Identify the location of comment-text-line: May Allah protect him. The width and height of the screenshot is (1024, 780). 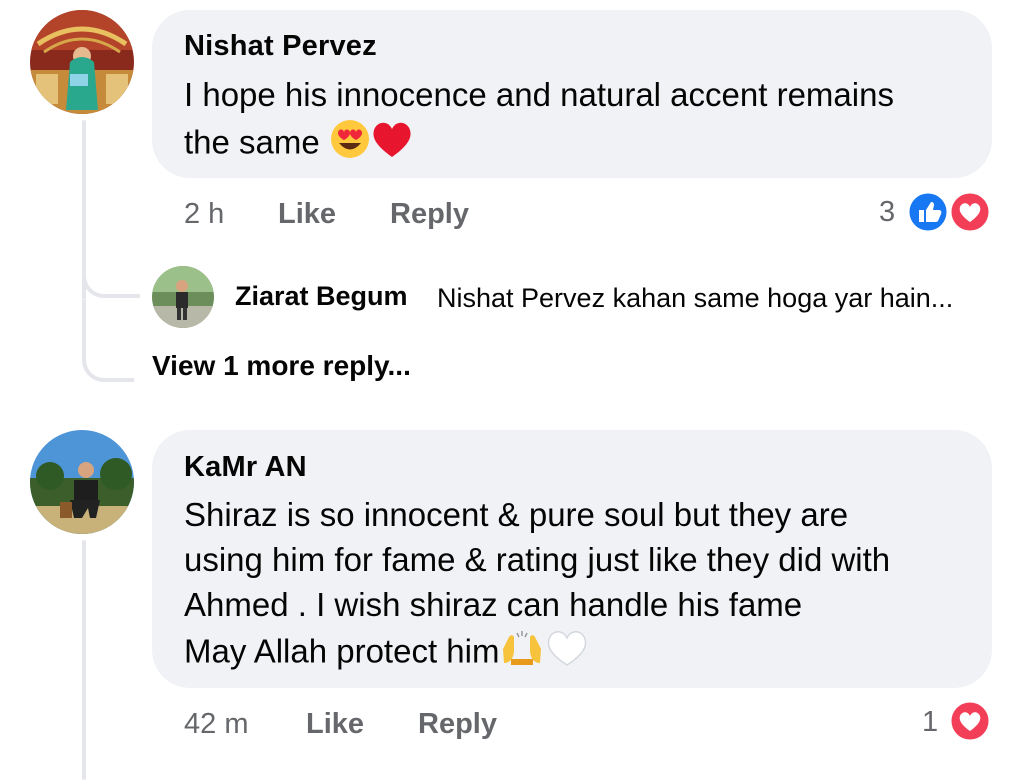
(386, 654).